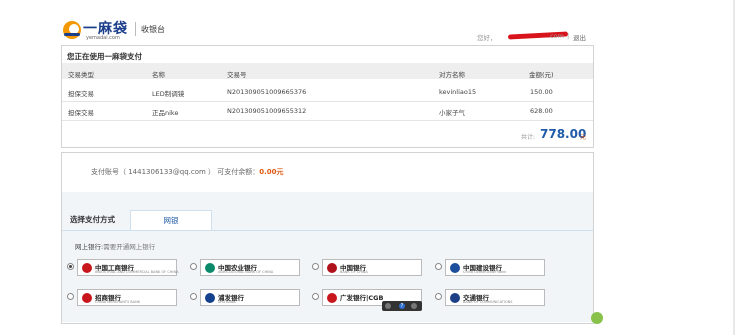 The width and height of the screenshot is (736, 335). What do you see at coordinates (227, 302) in the screenshot?
I see `bank-subname: SPD BANK` at bounding box center [227, 302].